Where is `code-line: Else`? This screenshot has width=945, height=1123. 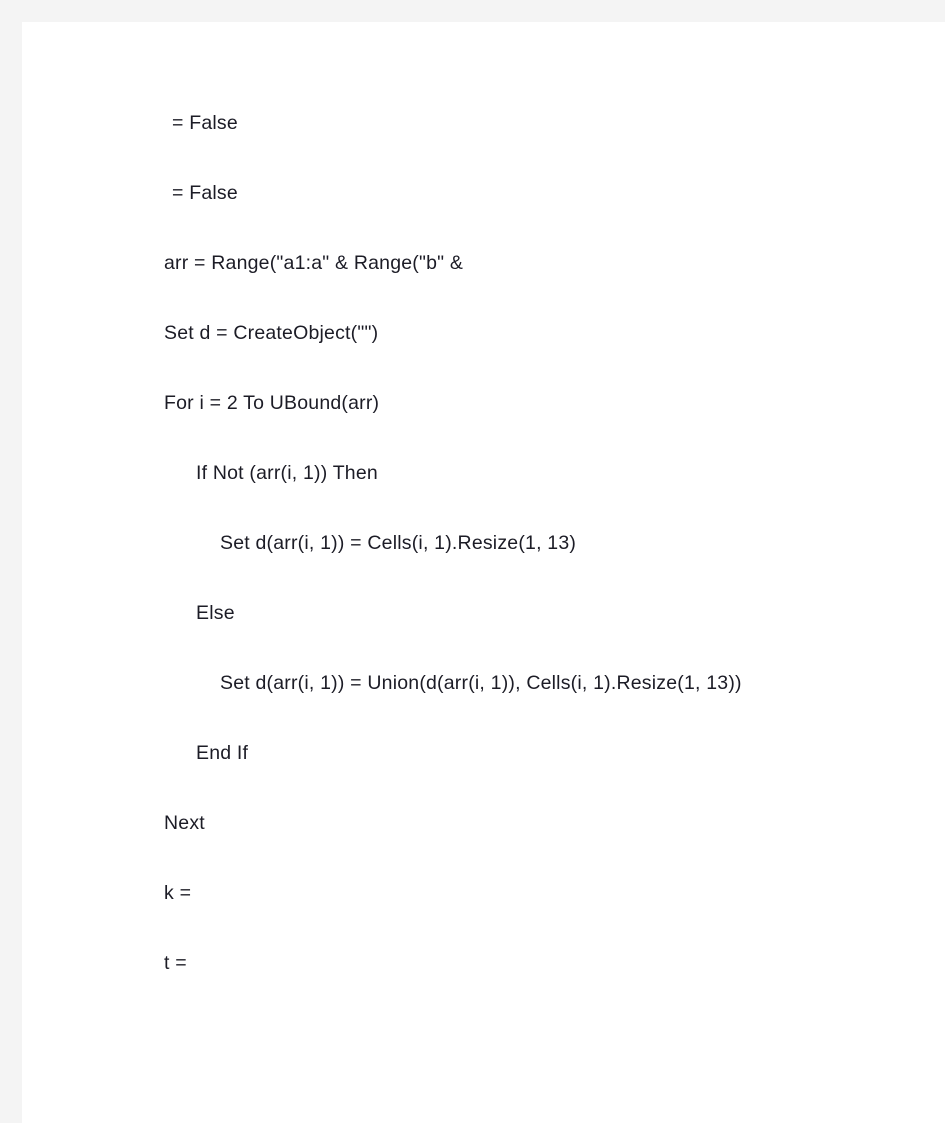 code-line: Else is located at coordinates (215, 613).